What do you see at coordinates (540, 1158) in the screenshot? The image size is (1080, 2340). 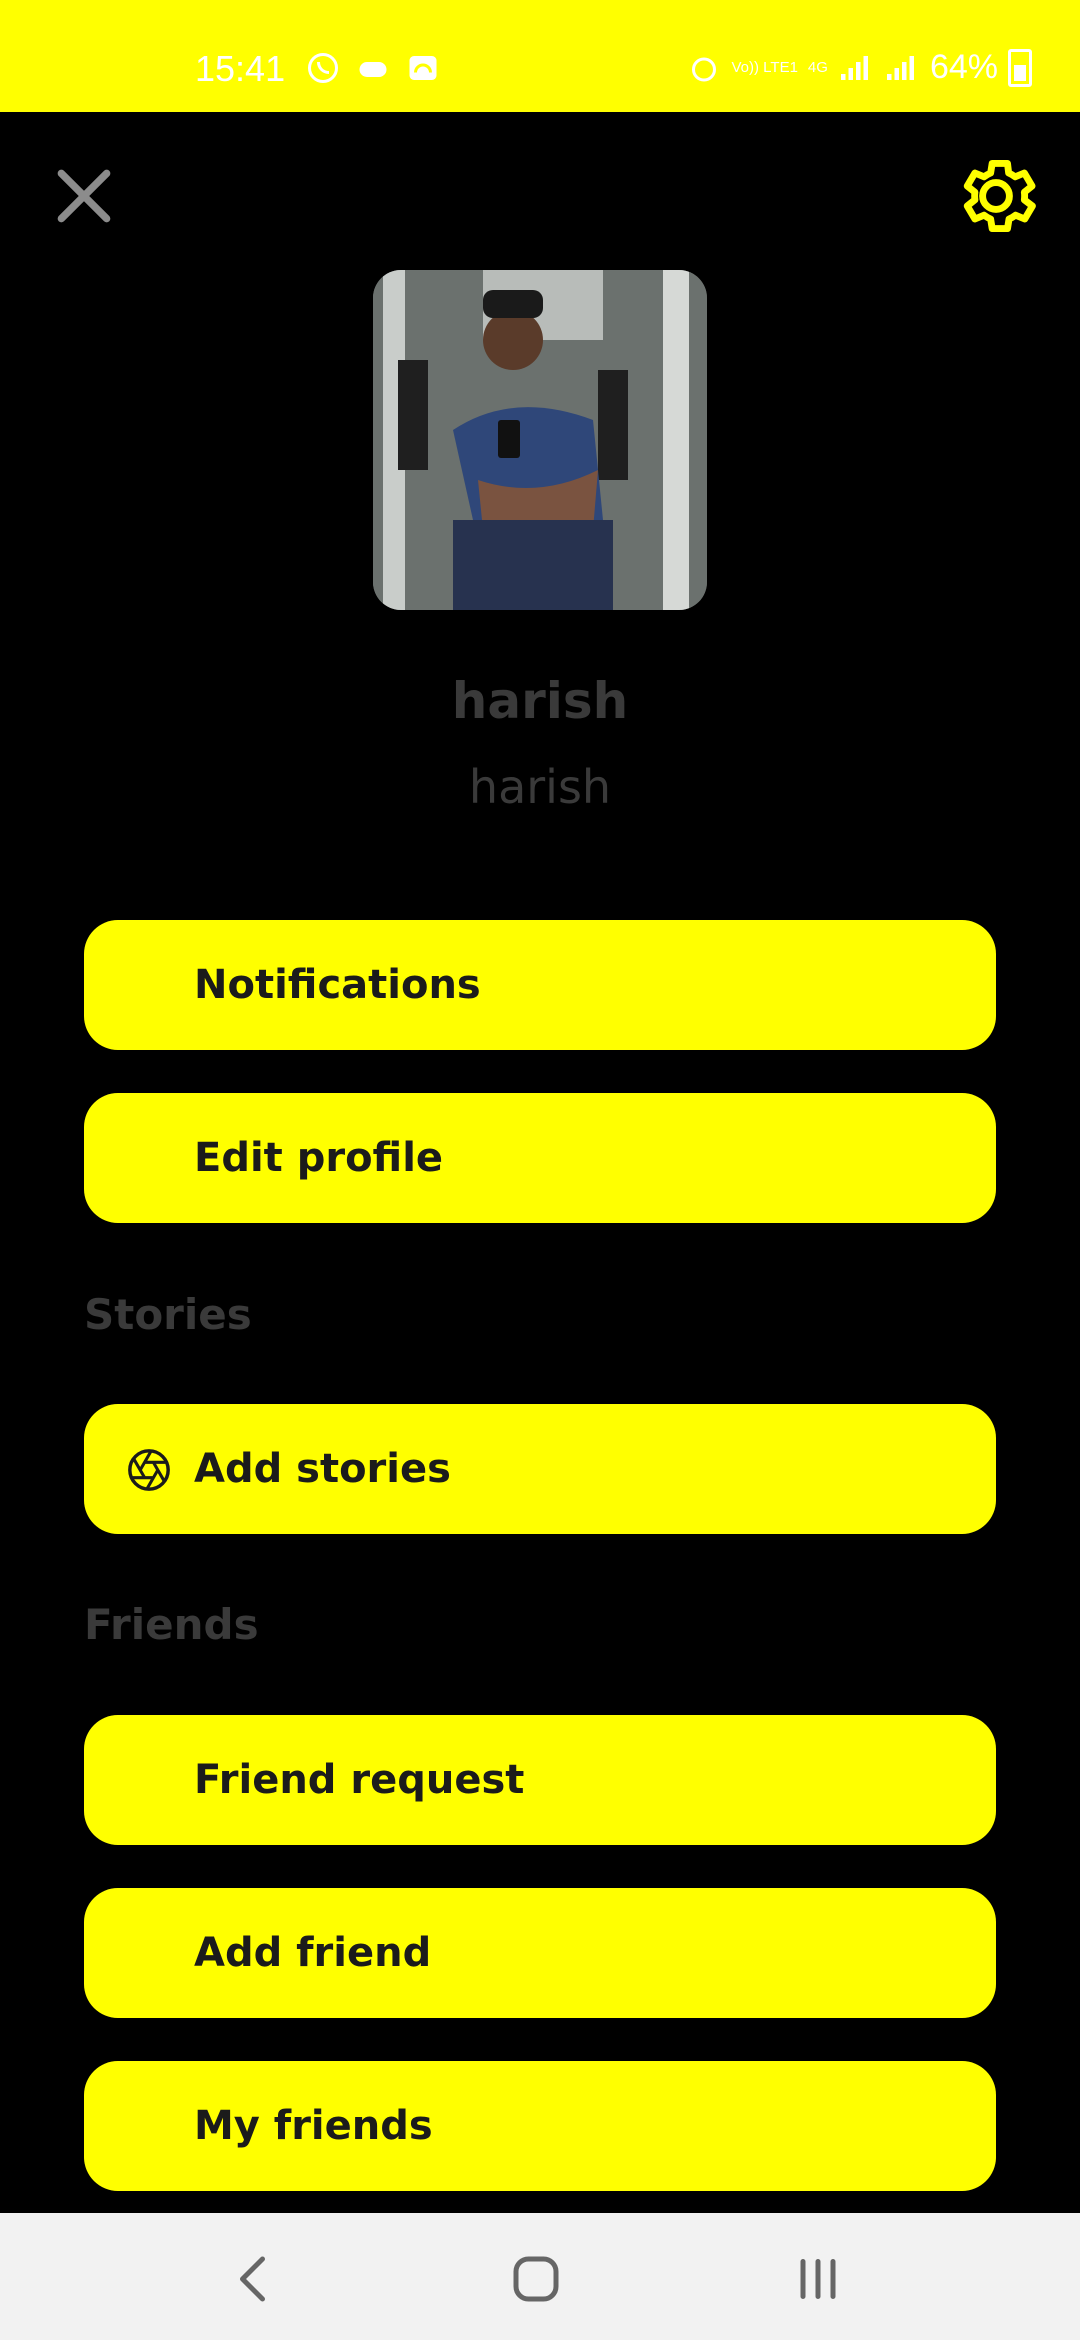 I see `edit-profile-button: Edit profile` at bounding box center [540, 1158].